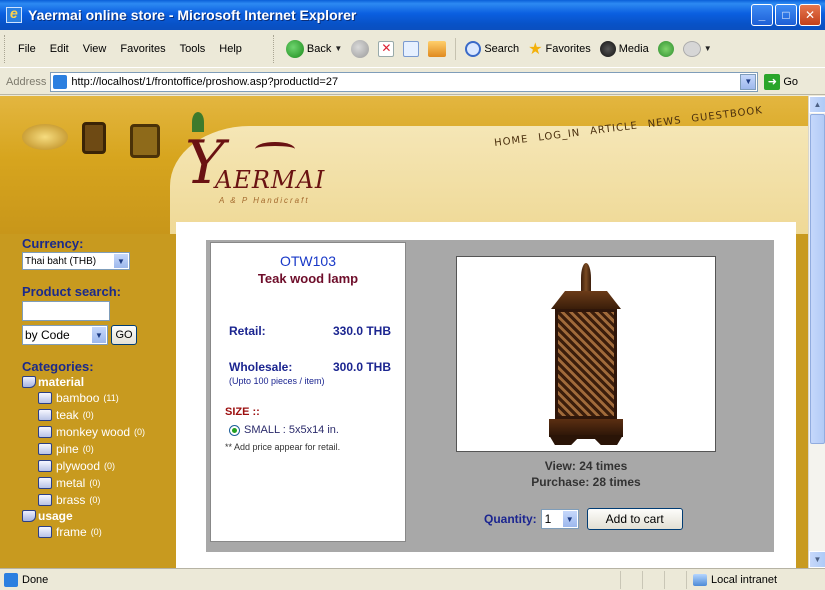 This screenshot has height=590, width=825. I want to click on prop-a, so click(45, 137).